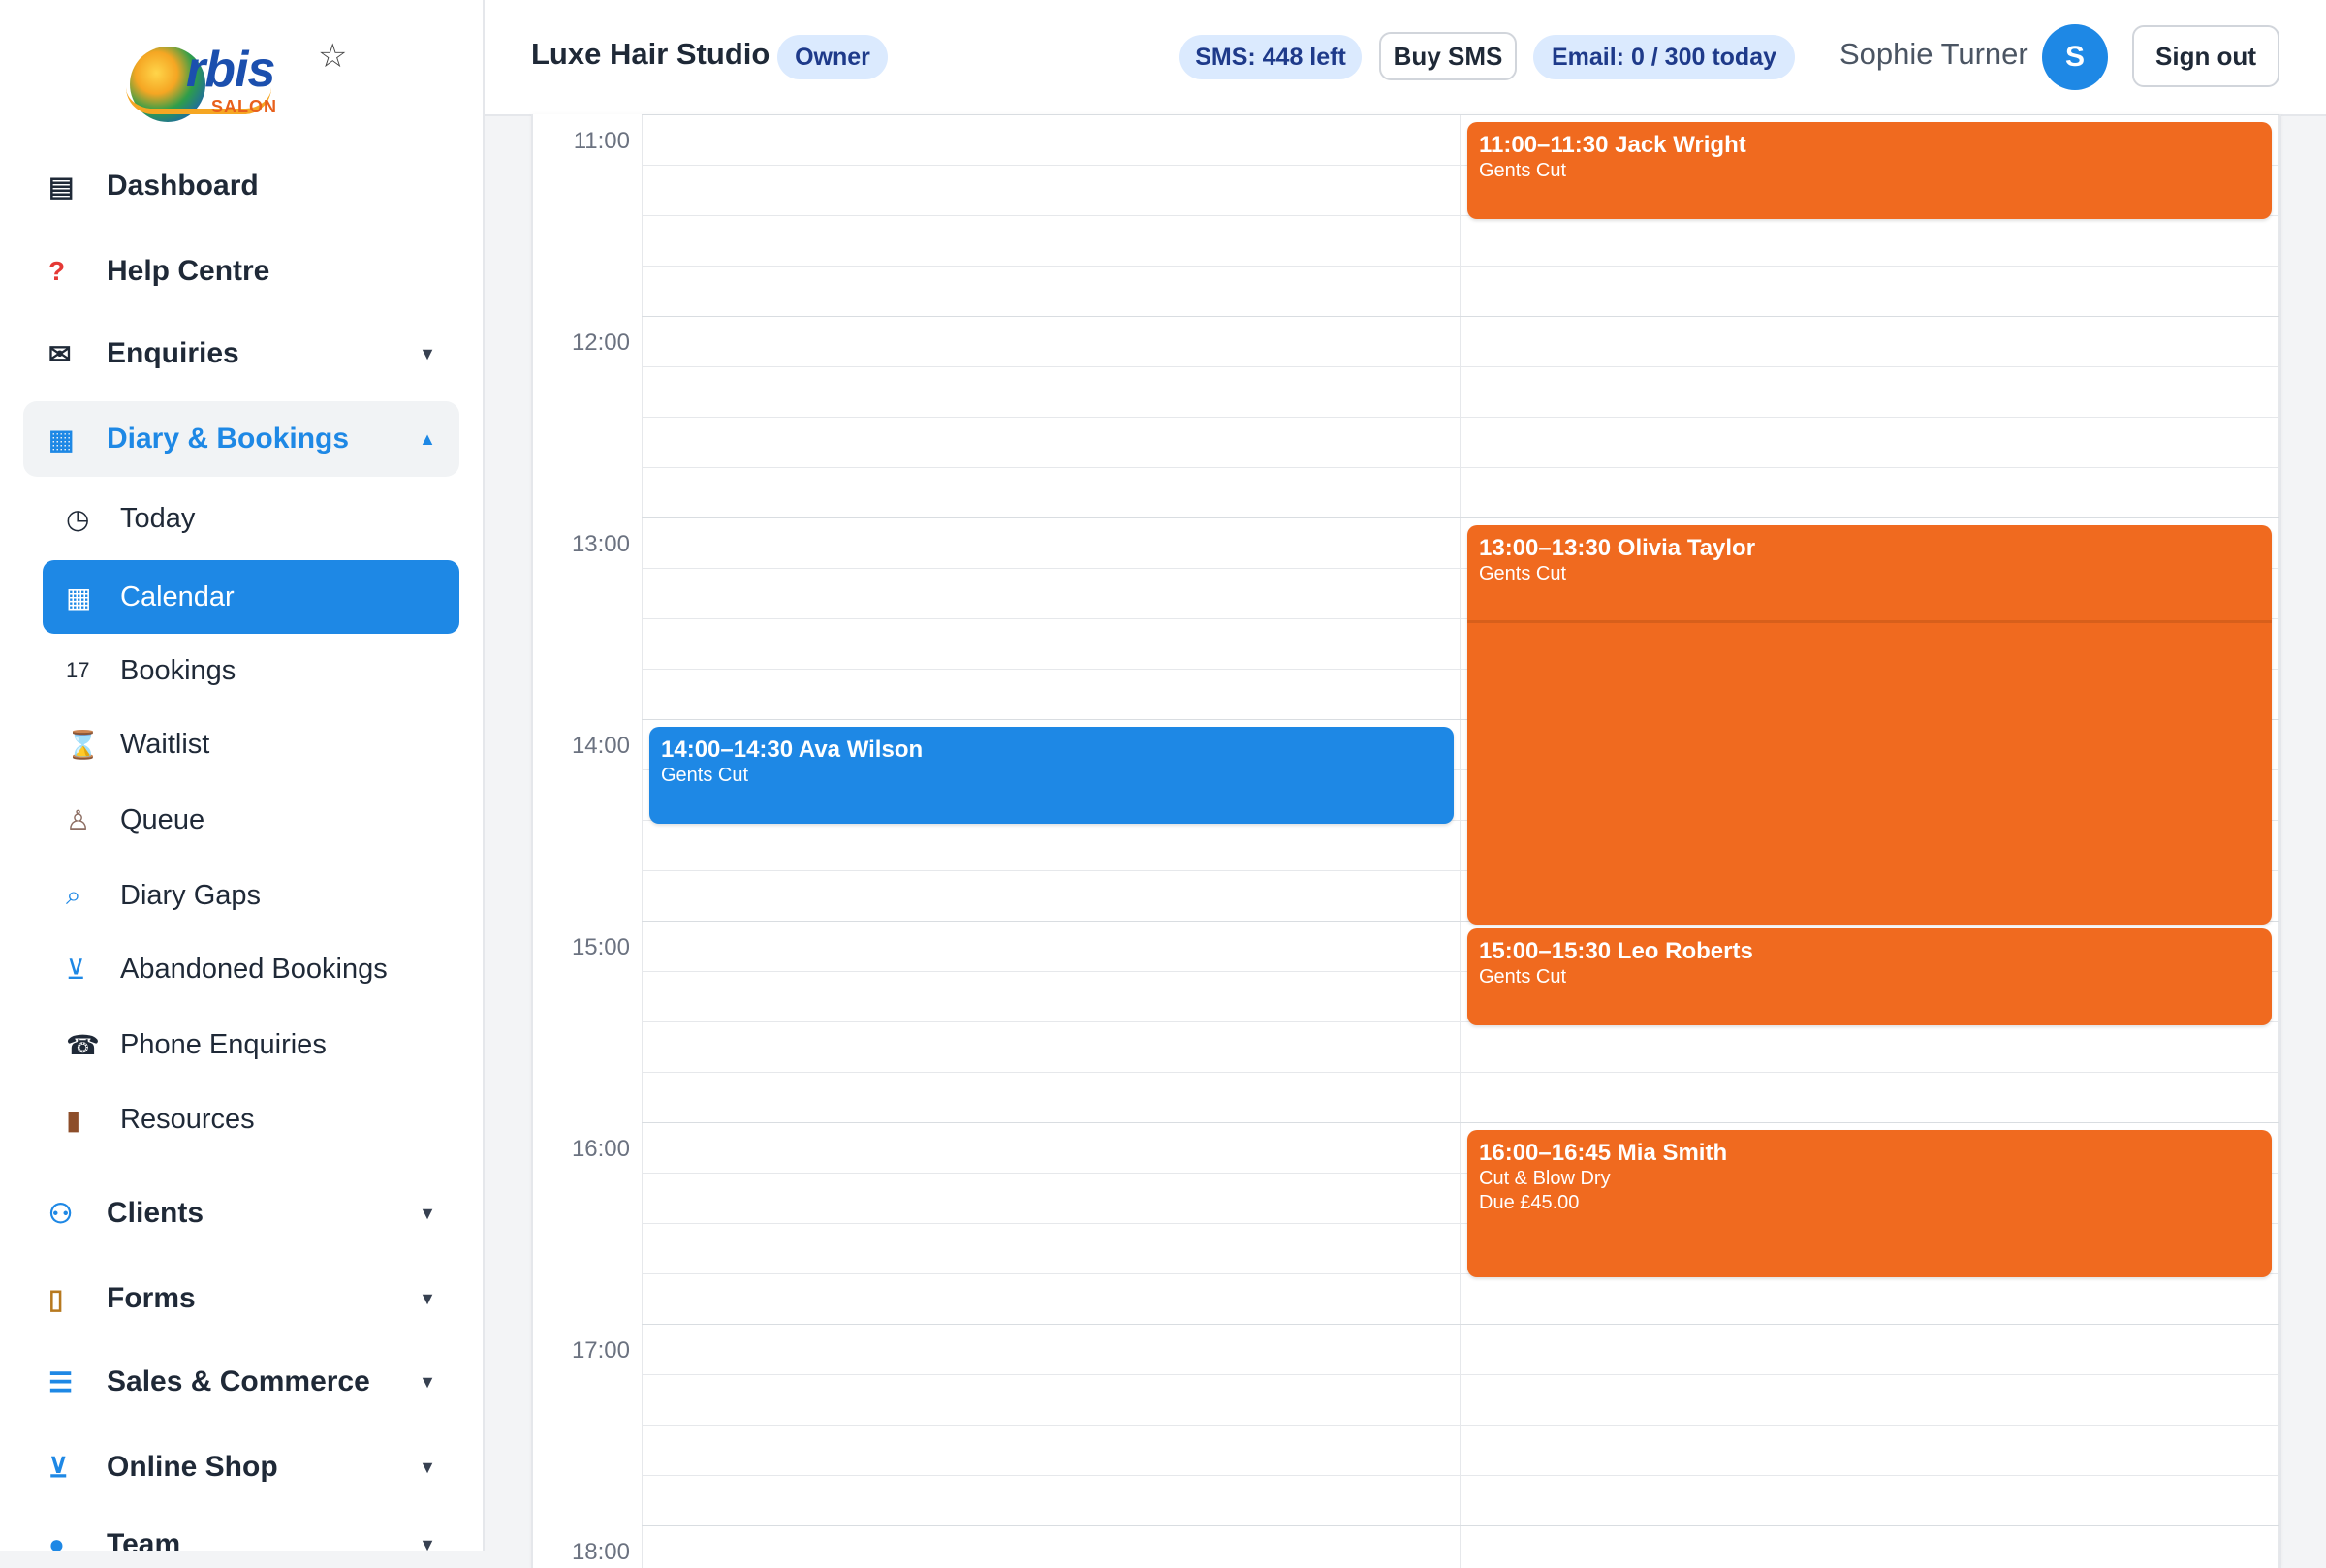 The image size is (2326, 1568). I want to click on booking-title: 13:00–13:30 Olivia Taylor, so click(1617, 548).